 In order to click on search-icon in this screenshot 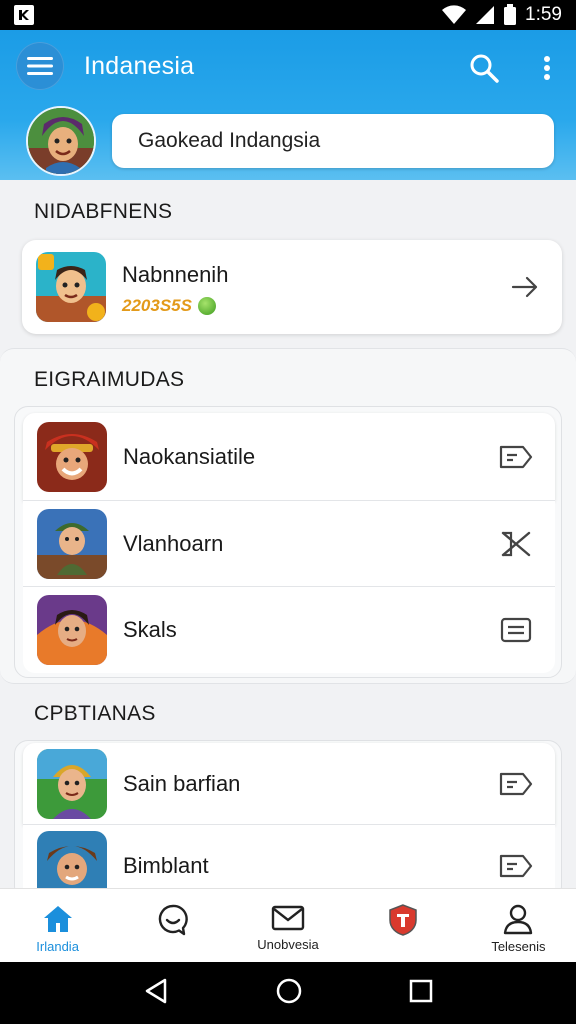, I will do `click(484, 68)`.